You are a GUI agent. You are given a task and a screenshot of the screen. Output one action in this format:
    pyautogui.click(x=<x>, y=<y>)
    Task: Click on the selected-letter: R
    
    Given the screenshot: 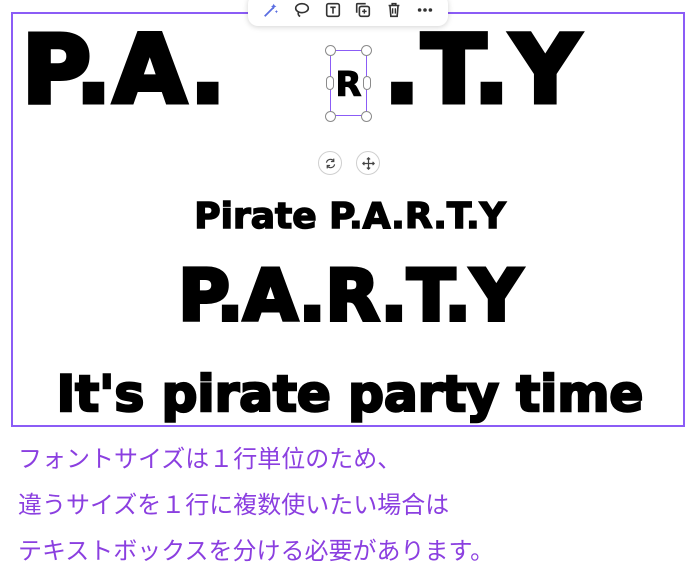 What is the action you would take?
    pyautogui.click(x=348, y=85)
    